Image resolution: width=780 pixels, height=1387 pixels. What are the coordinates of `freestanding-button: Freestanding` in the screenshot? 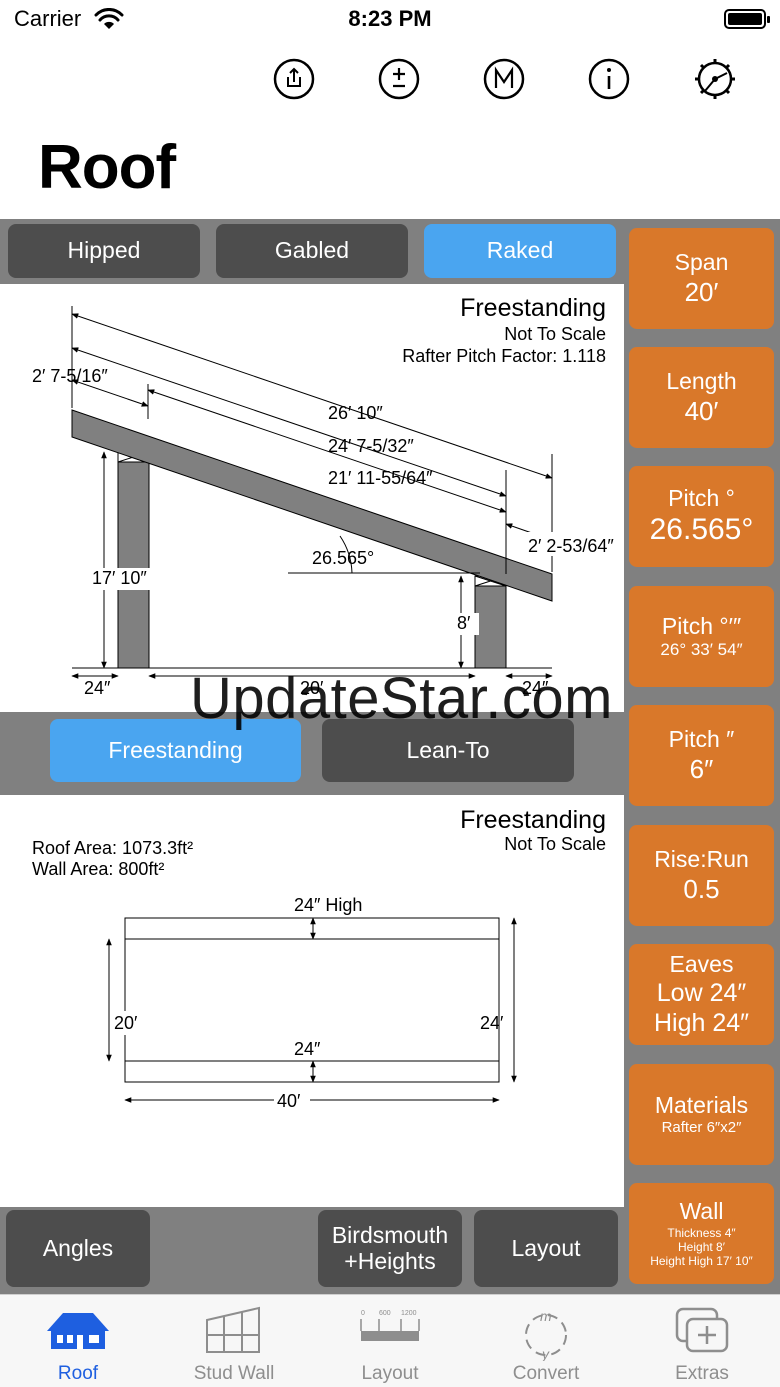 It's located at (175, 750).